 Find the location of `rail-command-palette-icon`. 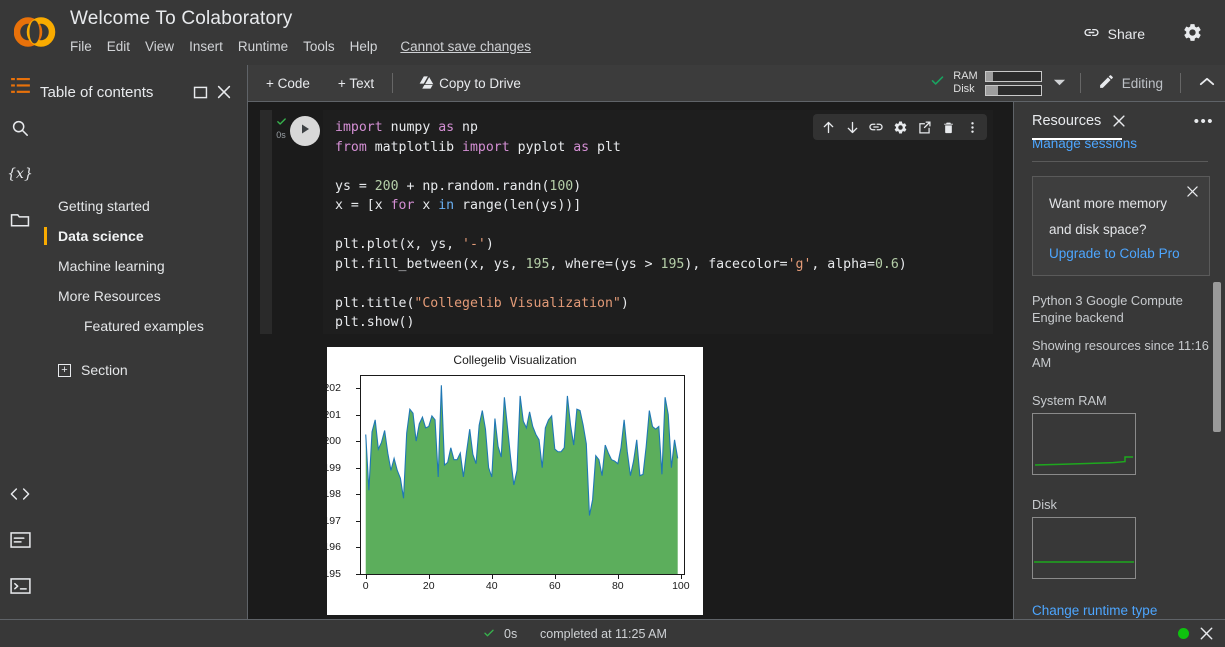

rail-command-palette-icon is located at coordinates (20, 540).